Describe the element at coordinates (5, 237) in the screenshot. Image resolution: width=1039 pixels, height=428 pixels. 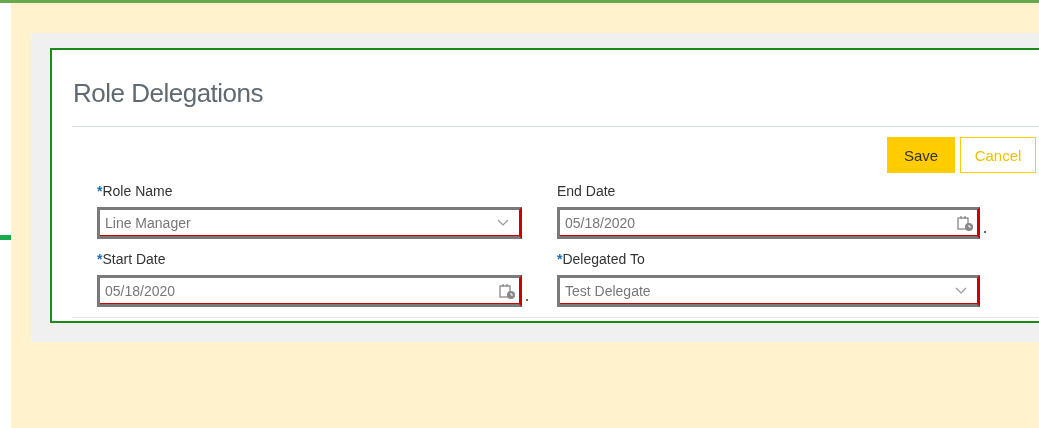
I see `edge-marker` at that location.